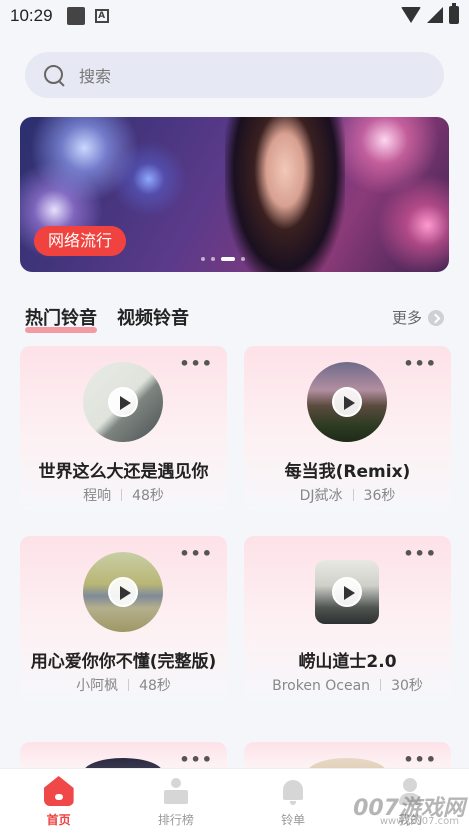 The height and width of the screenshot is (833, 469). I want to click on song-duration: 30秒, so click(407, 686).